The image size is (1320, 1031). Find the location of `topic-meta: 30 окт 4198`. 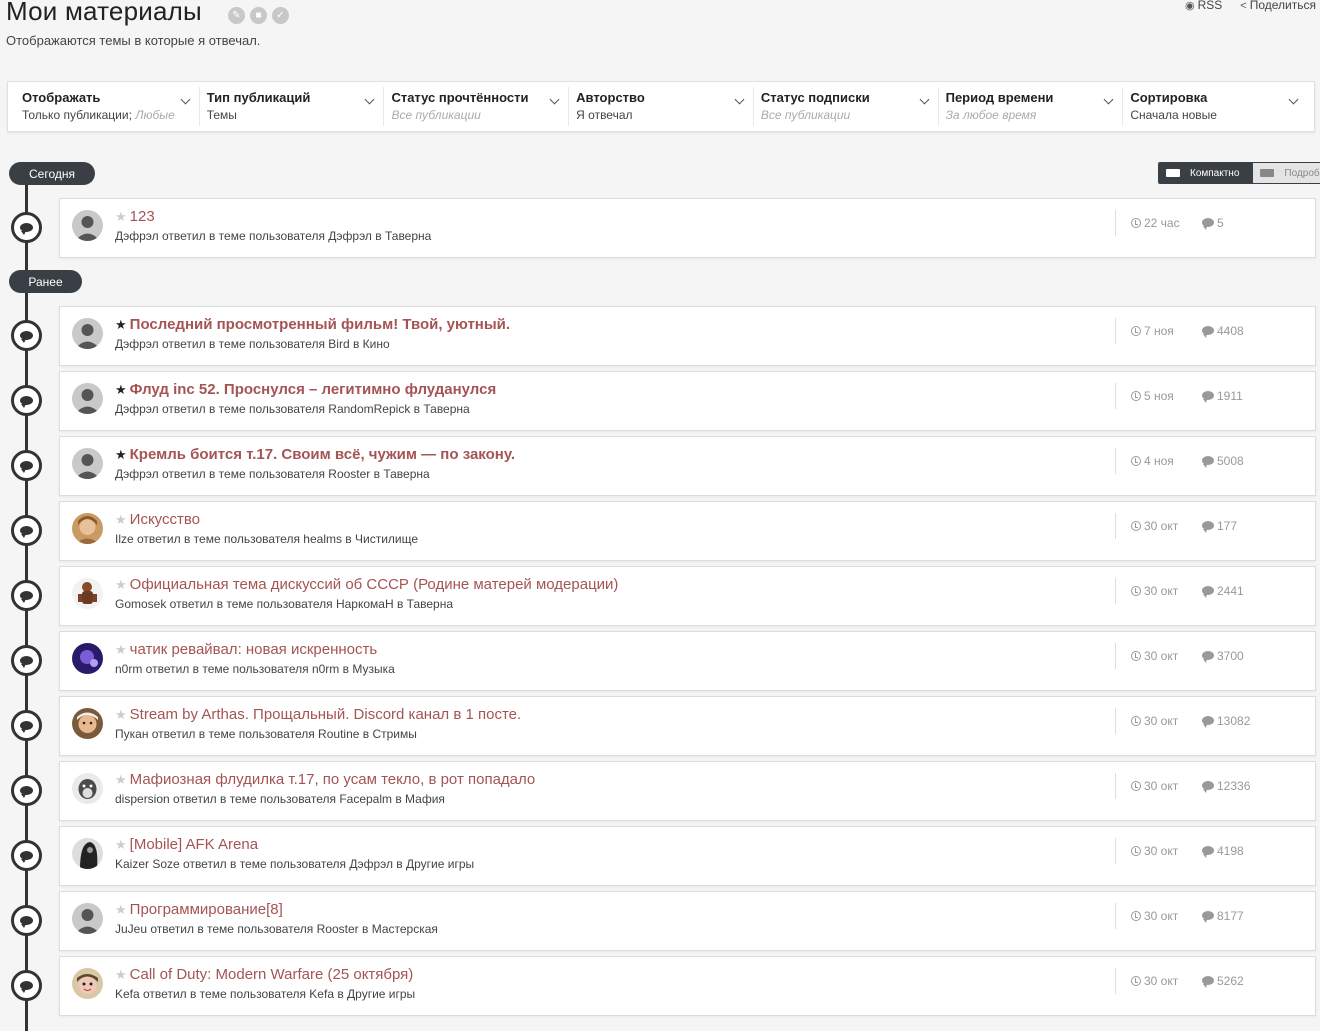

topic-meta: 30 окт 4198 is located at coordinates (1179, 851).